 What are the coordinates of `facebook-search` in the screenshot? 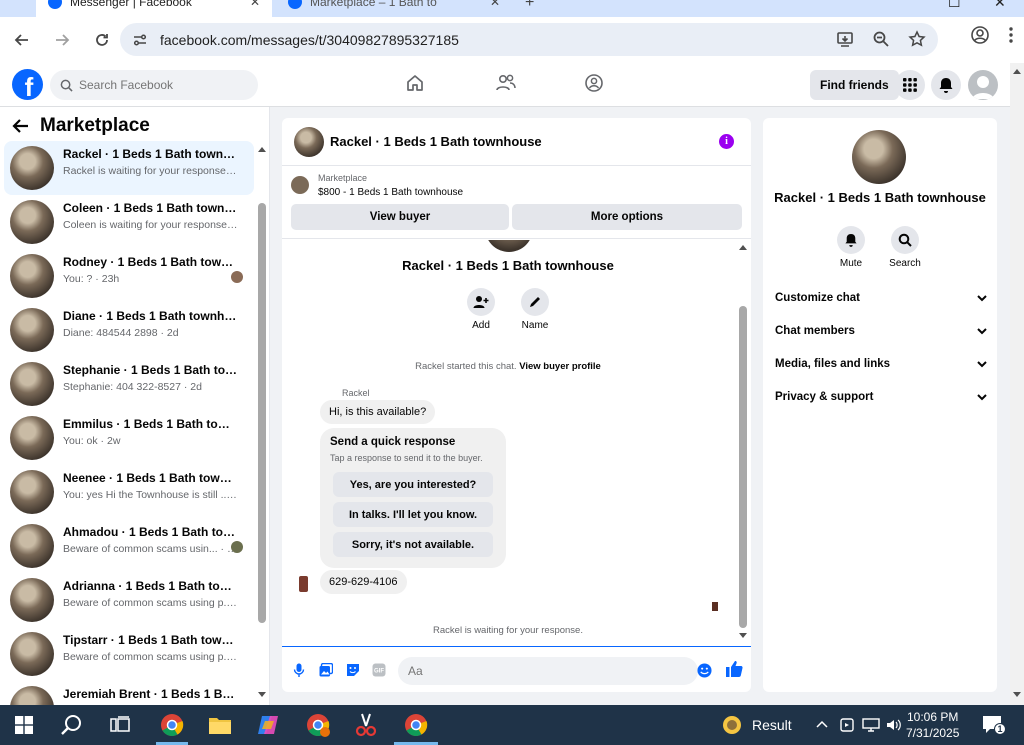 It's located at (154, 85).